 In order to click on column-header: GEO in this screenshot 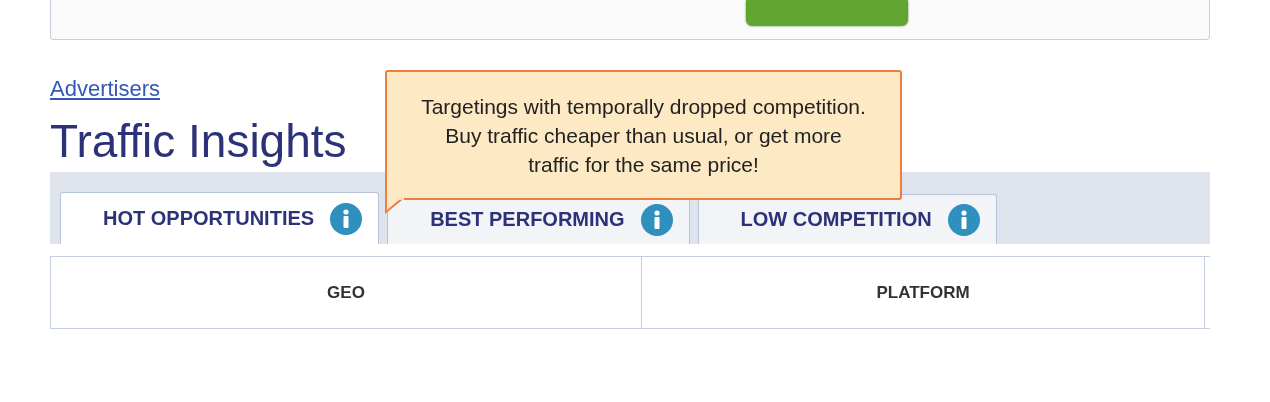, I will do `click(346, 292)`.